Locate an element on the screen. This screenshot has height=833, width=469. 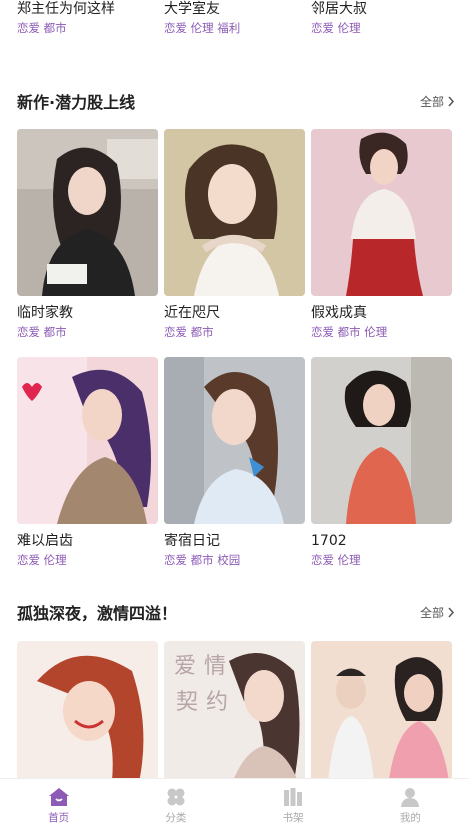
bookshelf-icon is located at coordinates (293, 797).